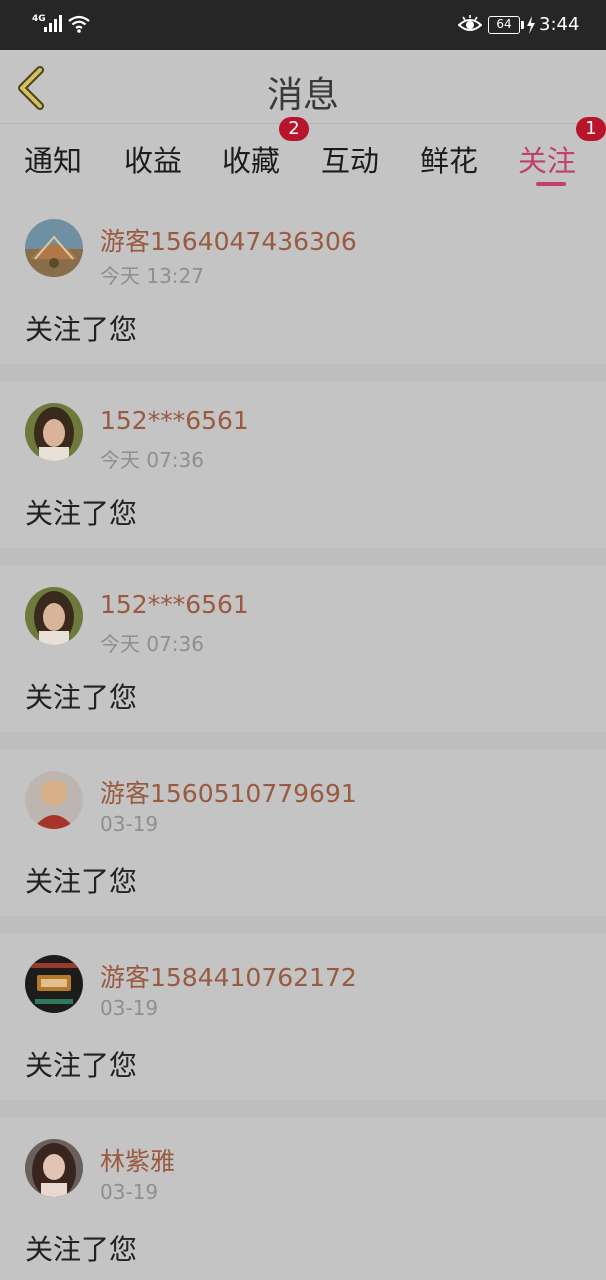 This screenshot has width=606, height=1280. What do you see at coordinates (547, 159) in the screenshot?
I see `tab-following: 关注` at bounding box center [547, 159].